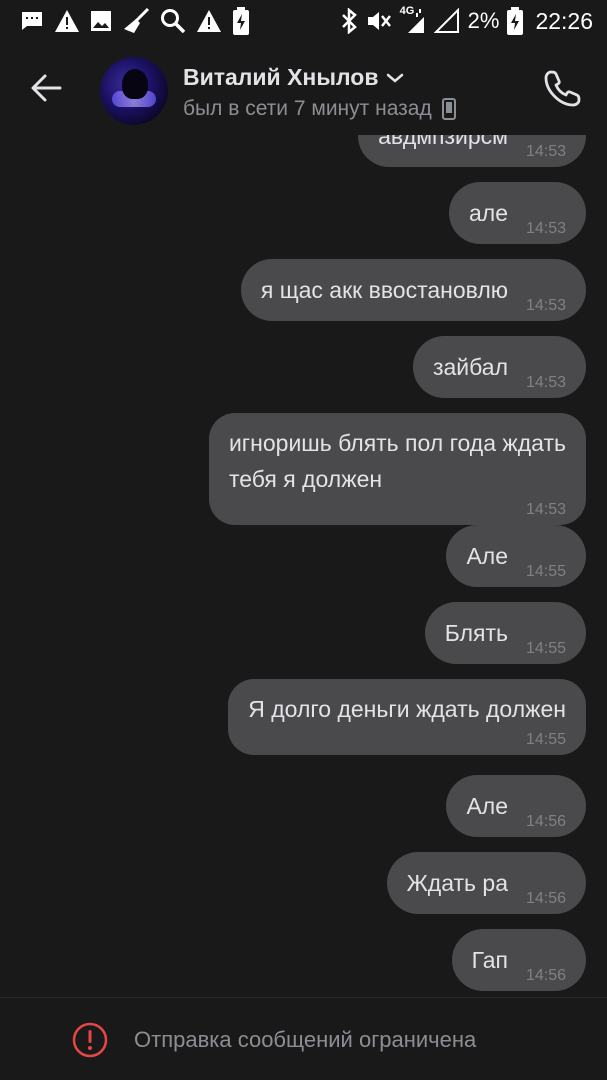 This screenshot has width=607, height=1080. What do you see at coordinates (173, 21) in the screenshot?
I see `search-notification-icon` at bounding box center [173, 21].